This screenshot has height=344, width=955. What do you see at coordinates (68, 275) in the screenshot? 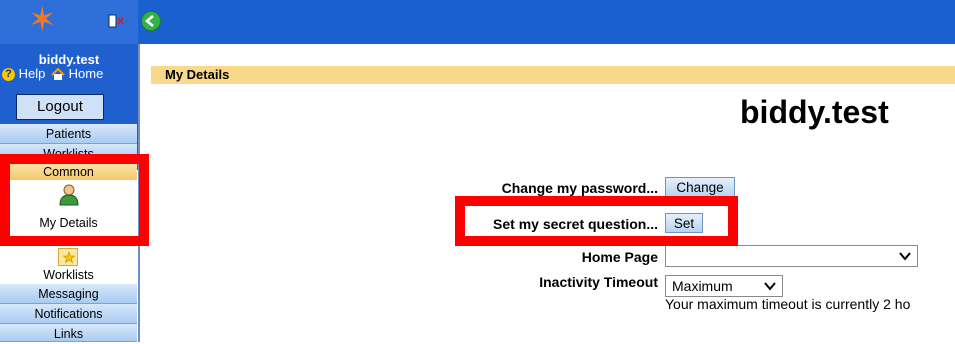
I see `worklists-label: Worklists` at bounding box center [68, 275].